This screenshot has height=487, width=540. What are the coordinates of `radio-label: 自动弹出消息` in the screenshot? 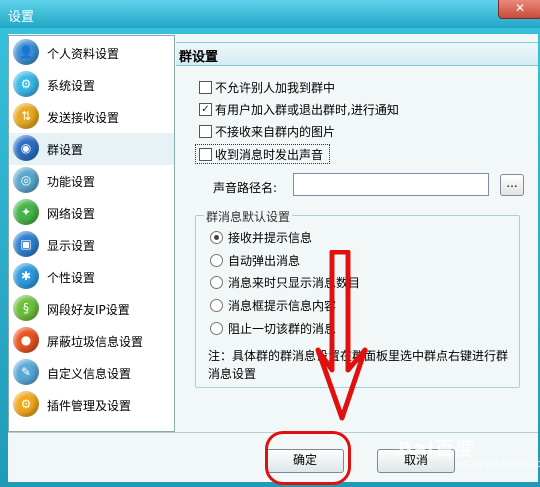 It's located at (264, 261).